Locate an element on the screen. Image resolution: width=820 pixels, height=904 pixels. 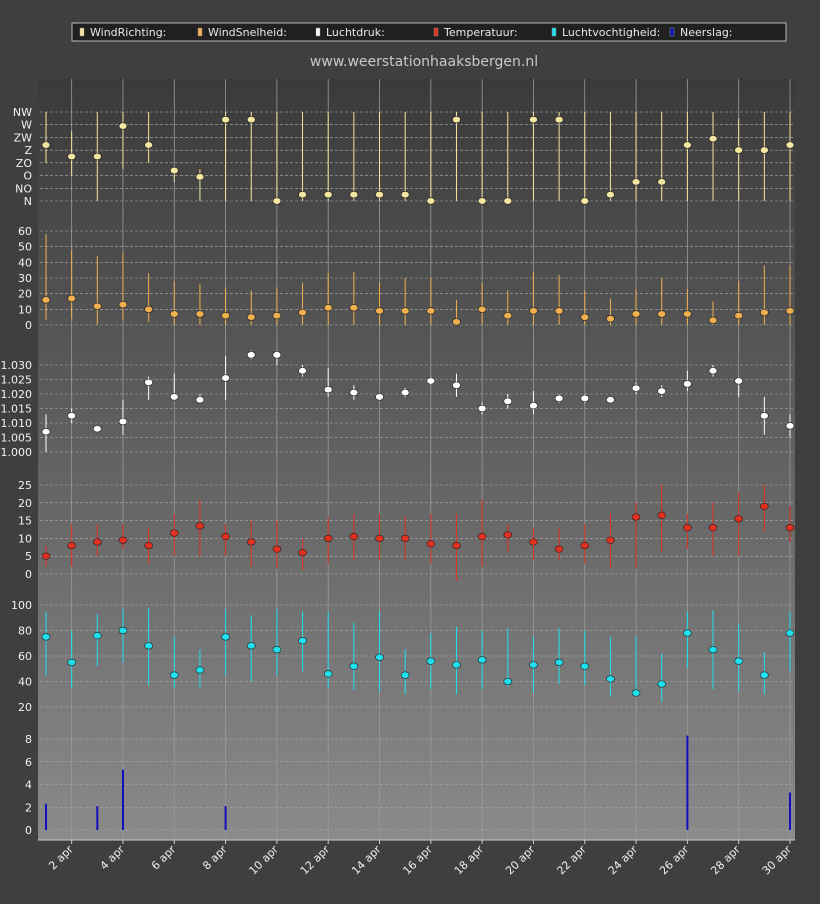
y-tick-label: ZW is located at coordinates (23, 137).